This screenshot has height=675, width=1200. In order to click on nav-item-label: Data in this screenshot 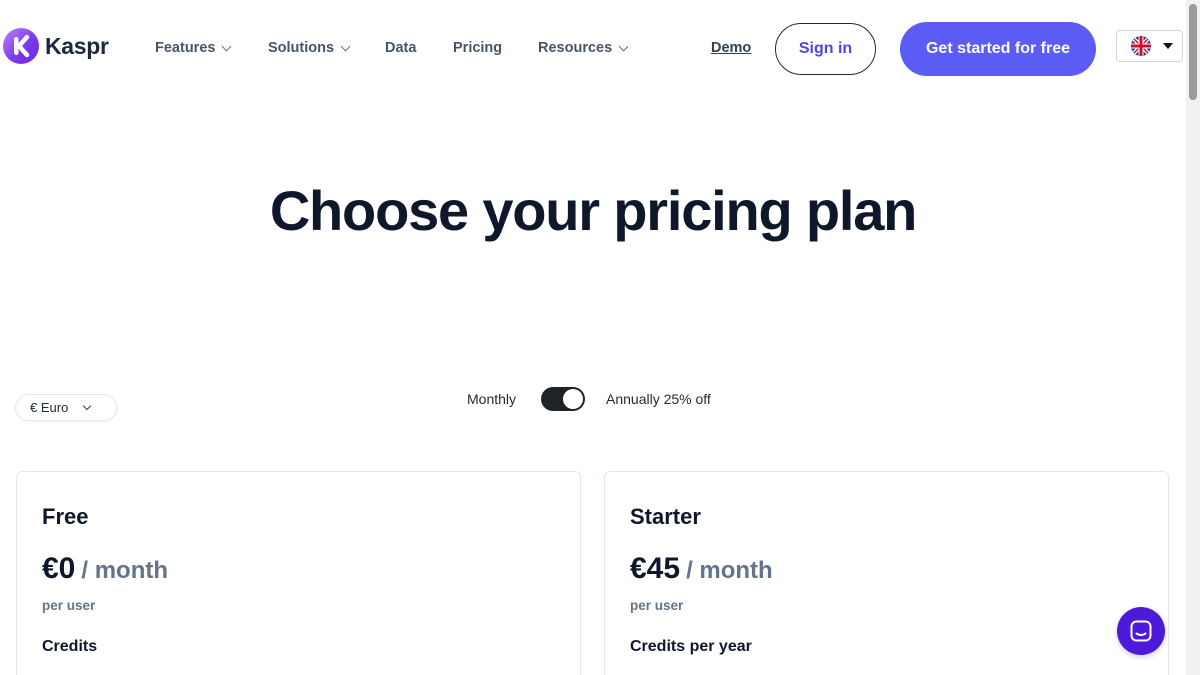, I will do `click(401, 48)`.